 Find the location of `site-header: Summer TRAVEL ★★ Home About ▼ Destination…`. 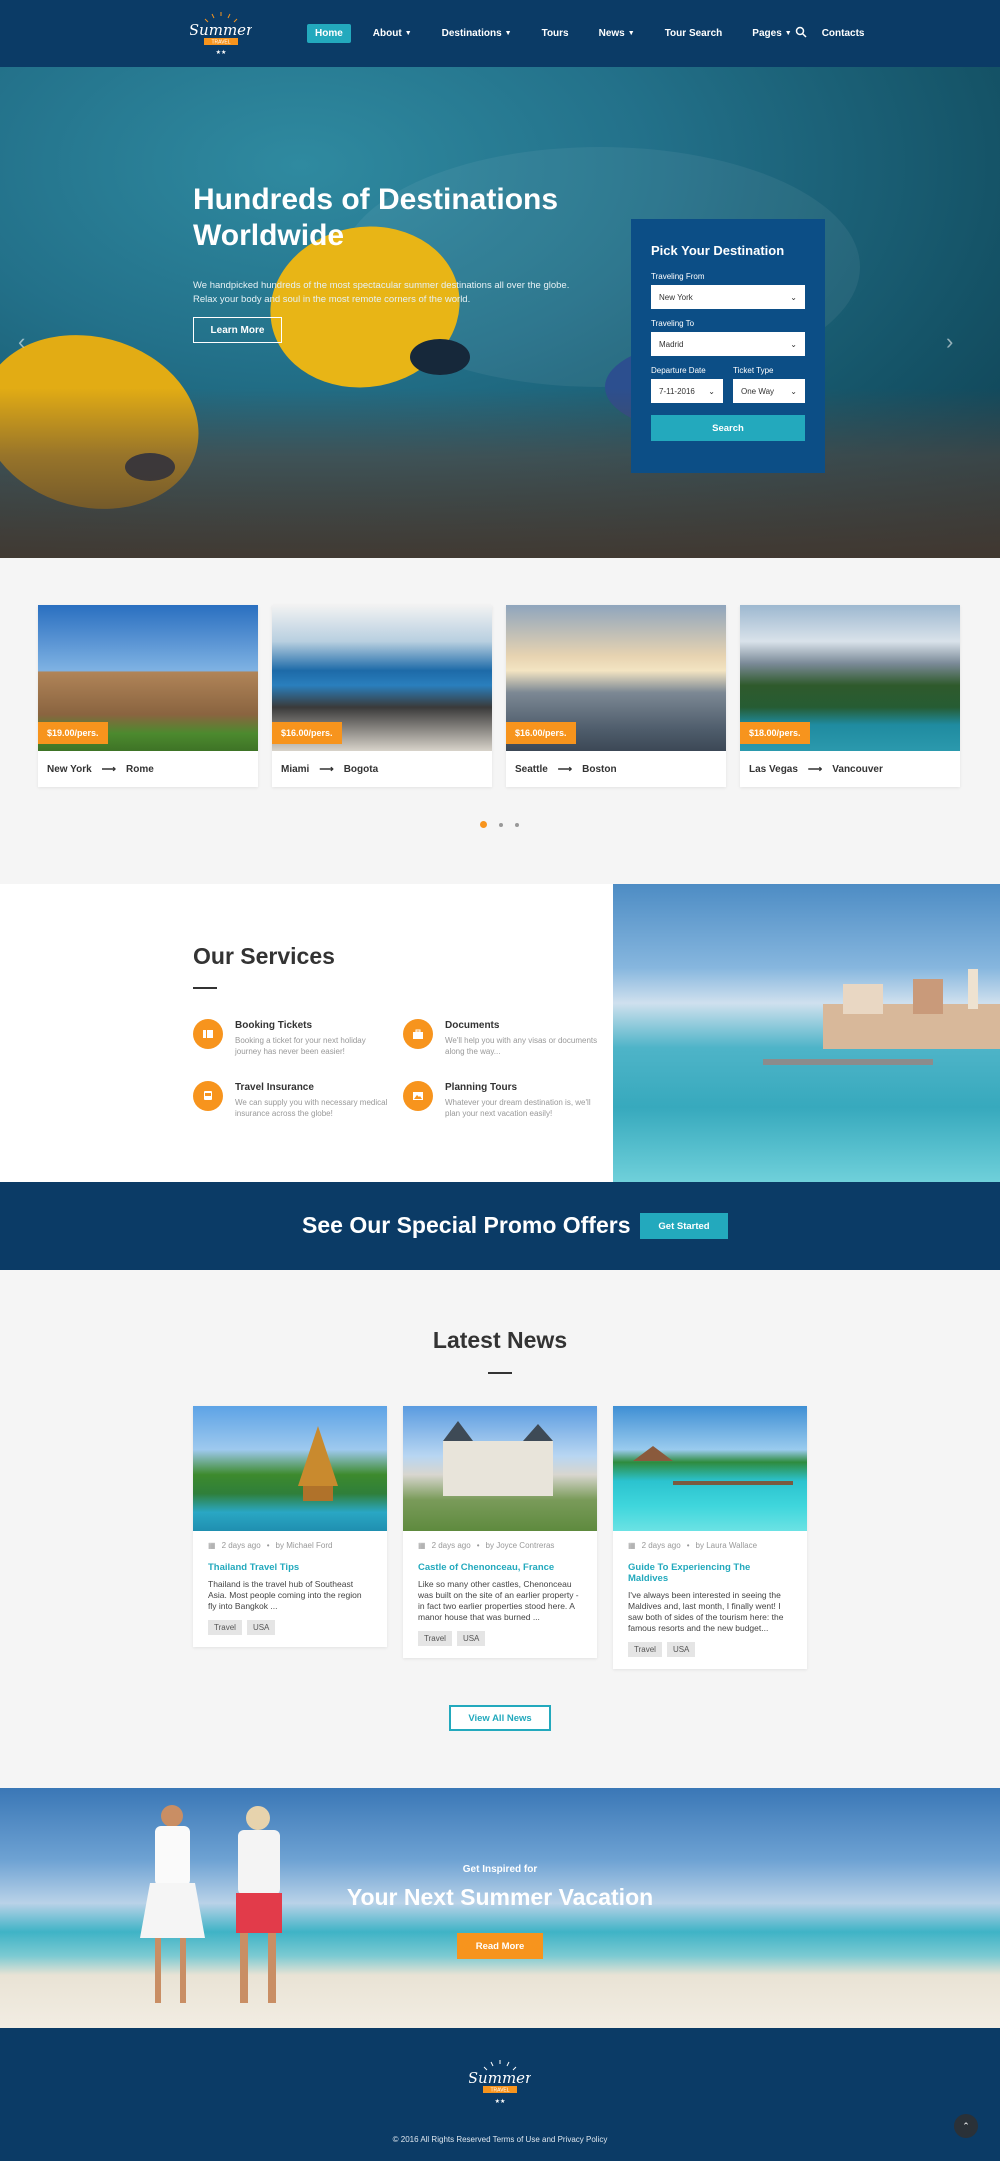

site-header: Summer TRAVEL ★★ Home About ▼ Destination… is located at coordinates (500, 33).